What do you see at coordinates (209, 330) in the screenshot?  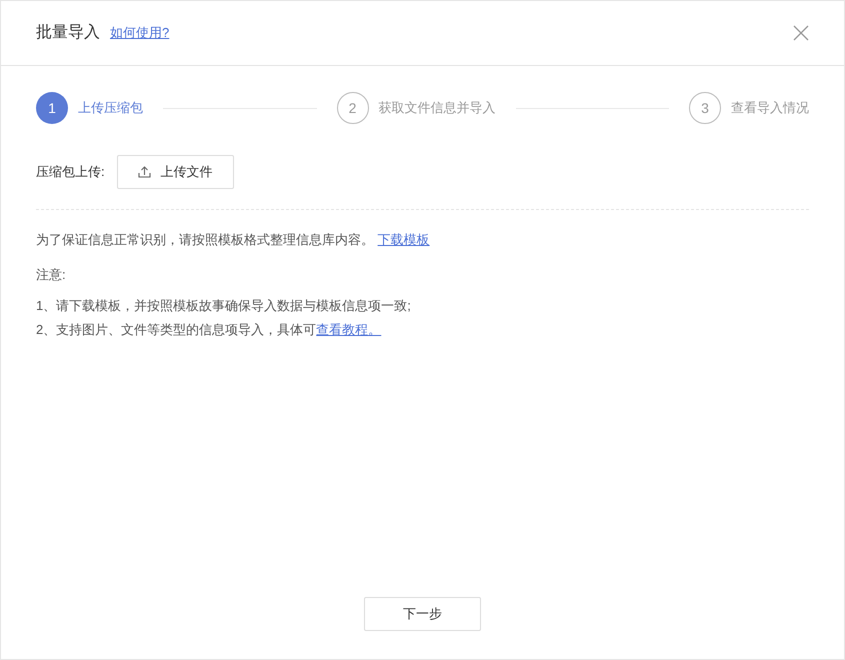 I see `note-text: 2、支持图片、文件等类型的信息项导入，具体可查看教程。` at bounding box center [209, 330].